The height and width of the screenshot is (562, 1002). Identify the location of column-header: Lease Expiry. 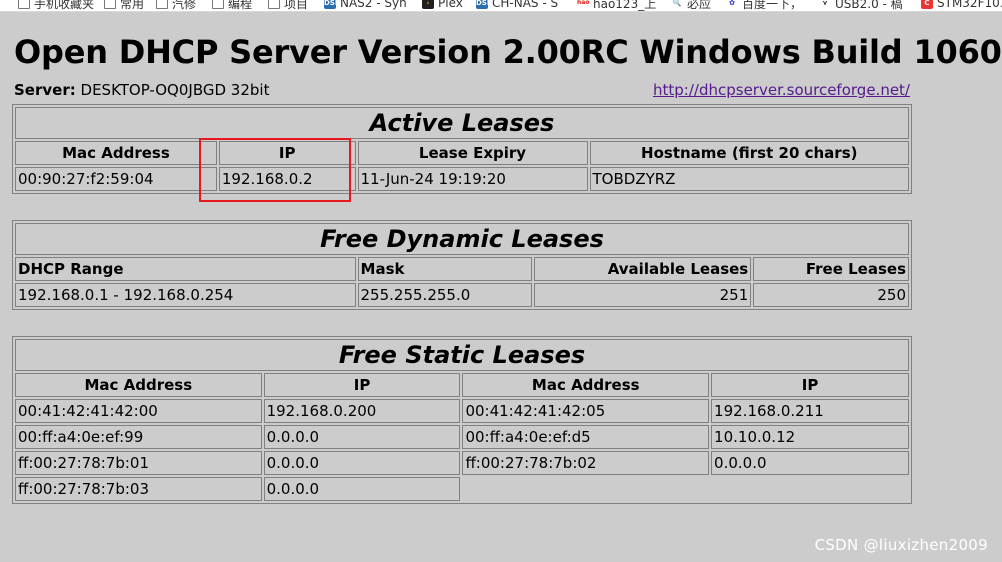
(472, 153).